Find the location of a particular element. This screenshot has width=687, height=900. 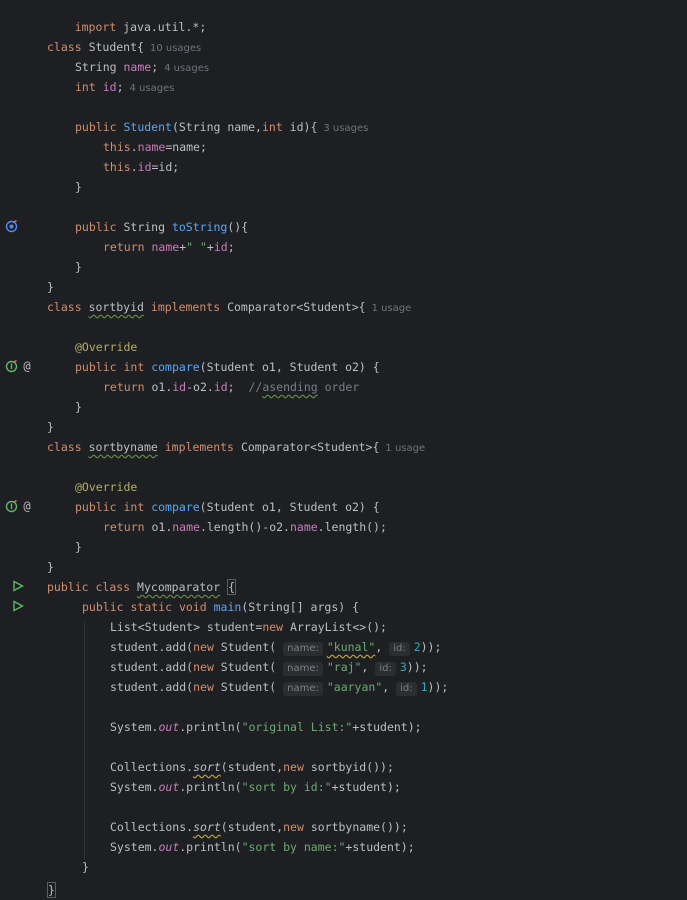

code-line: return o1.id-o2.id; //asending order is located at coordinates (231, 387).